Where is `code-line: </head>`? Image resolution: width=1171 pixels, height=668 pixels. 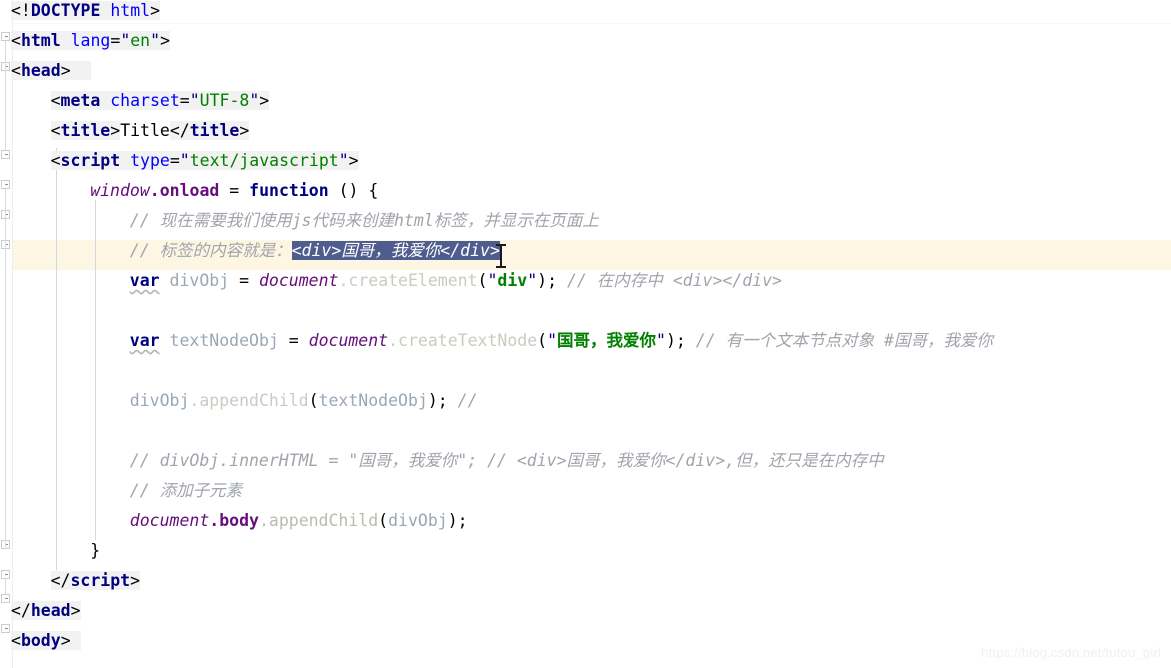 code-line: </head> is located at coordinates (585, 611).